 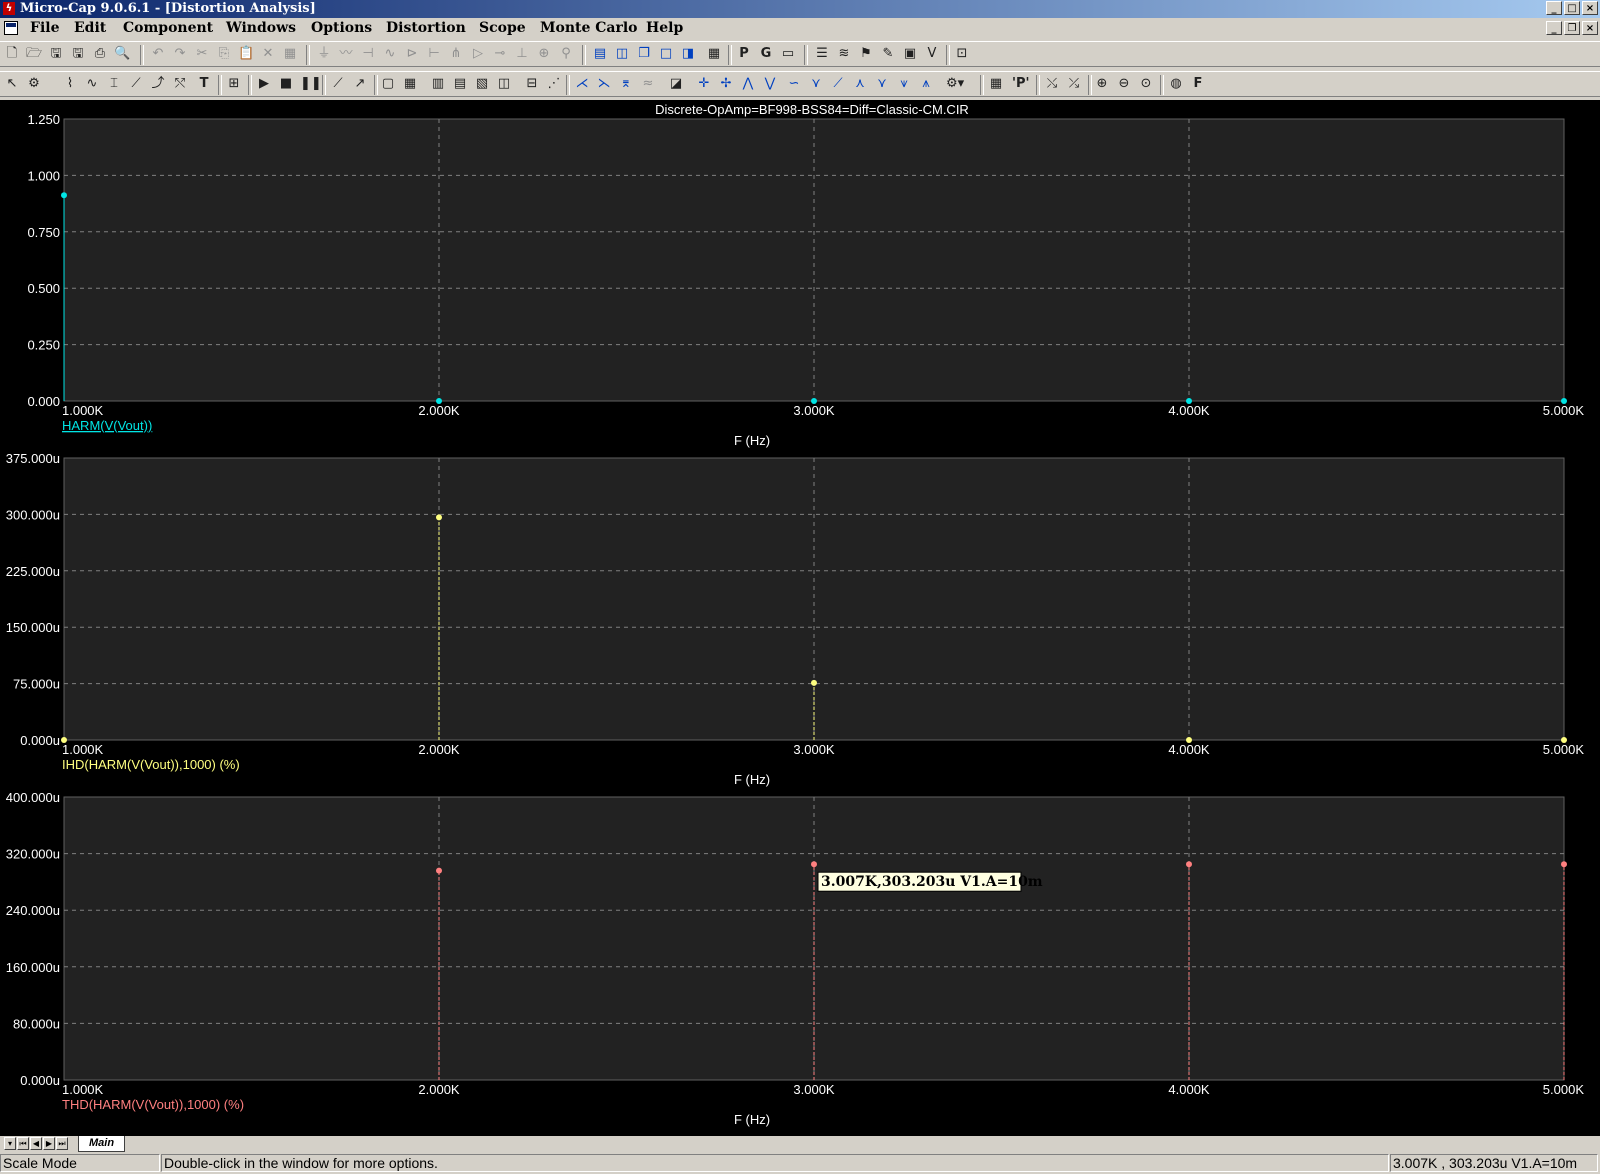 What do you see at coordinates (36, 1143) in the screenshot?
I see `tab-prev-icon: ◀` at bounding box center [36, 1143].